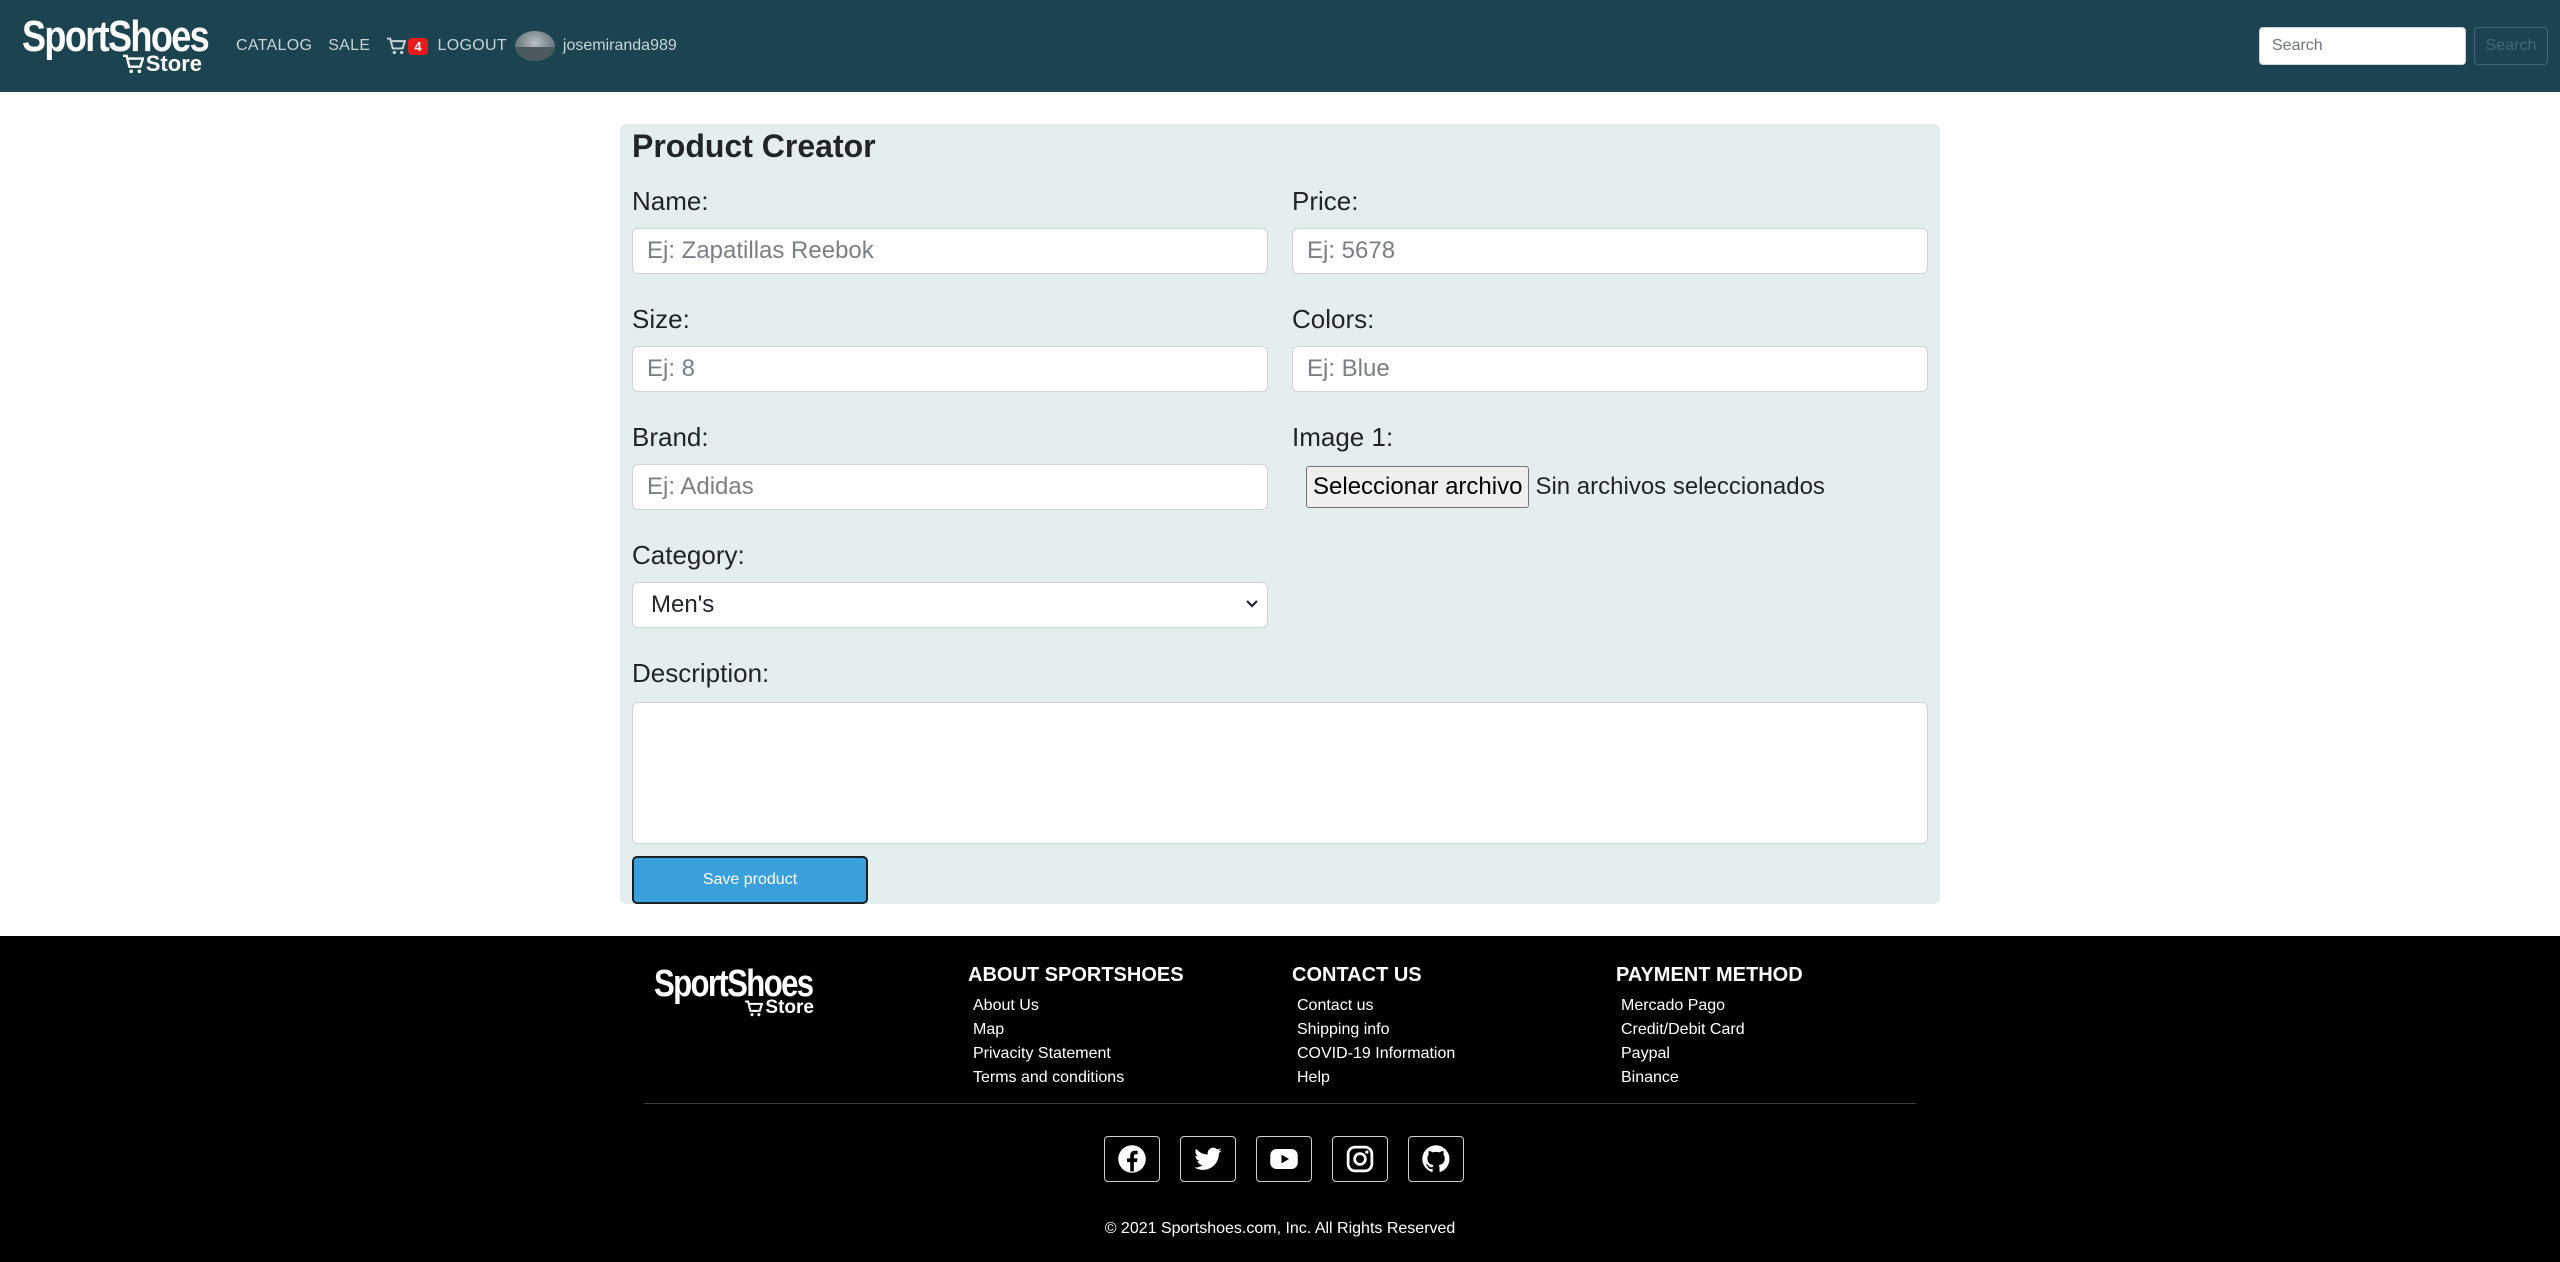 This screenshot has height=1262, width=2560. Describe the element at coordinates (1333, 319) in the screenshot. I see `colors-label: Colors:` at that location.